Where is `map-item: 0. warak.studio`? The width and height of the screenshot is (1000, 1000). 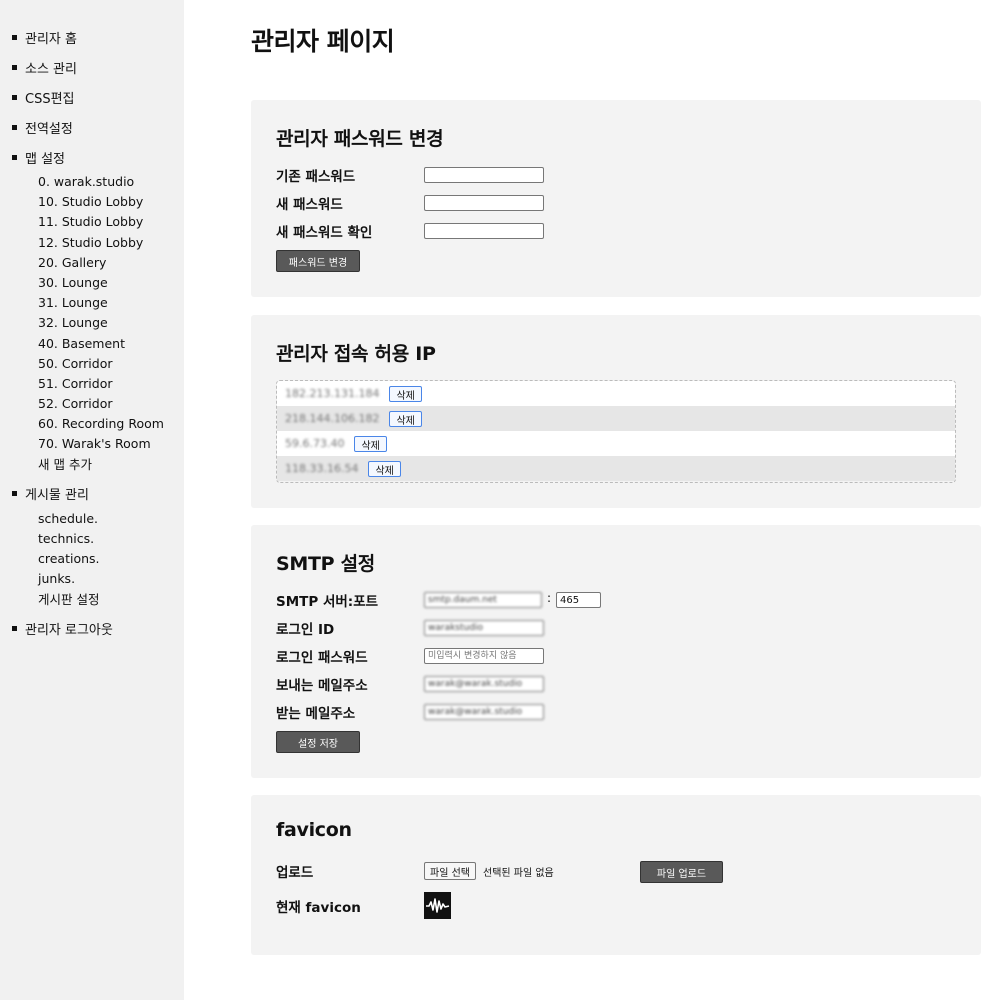 map-item: 0. warak.studio is located at coordinates (92, 182).